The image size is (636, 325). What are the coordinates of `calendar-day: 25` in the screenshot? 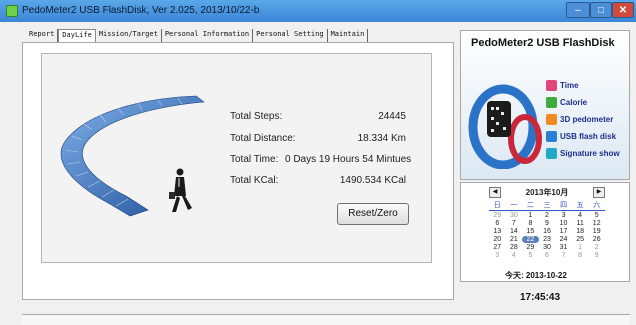 It's located at (580, 239).